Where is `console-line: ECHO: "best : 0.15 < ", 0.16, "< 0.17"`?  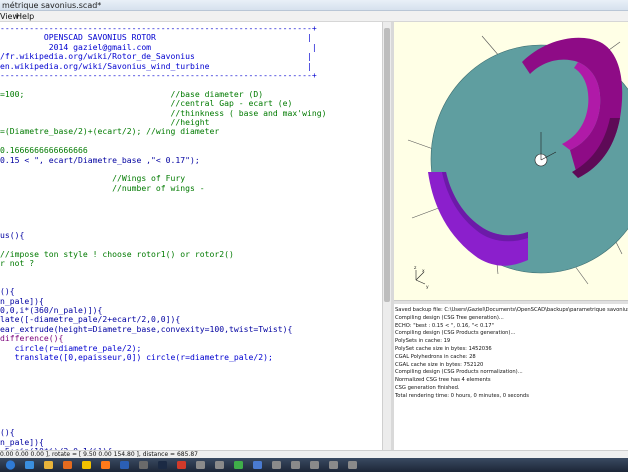 console-line: ECHO: "best : 0.15 < ", 0.16, "< 0.17" is located at coordinates (444, 325).